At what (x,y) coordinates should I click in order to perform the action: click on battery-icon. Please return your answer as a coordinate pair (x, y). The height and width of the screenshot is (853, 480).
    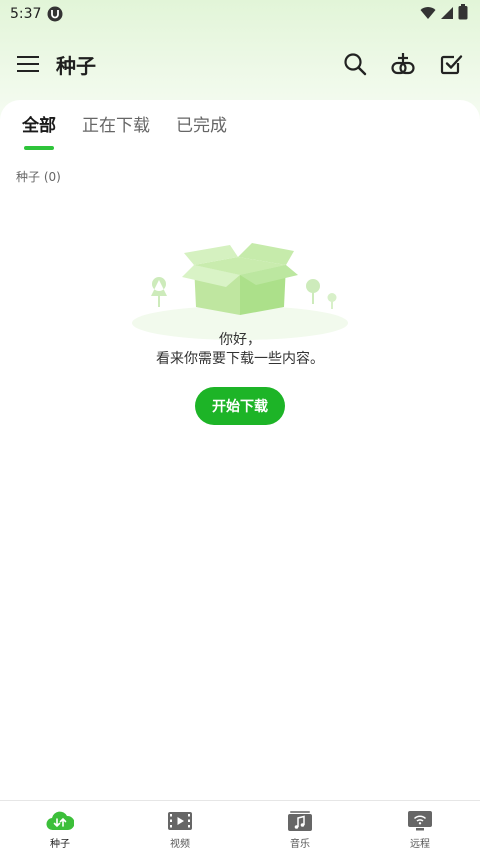
    Looking at the image, I should click on (463, 14).